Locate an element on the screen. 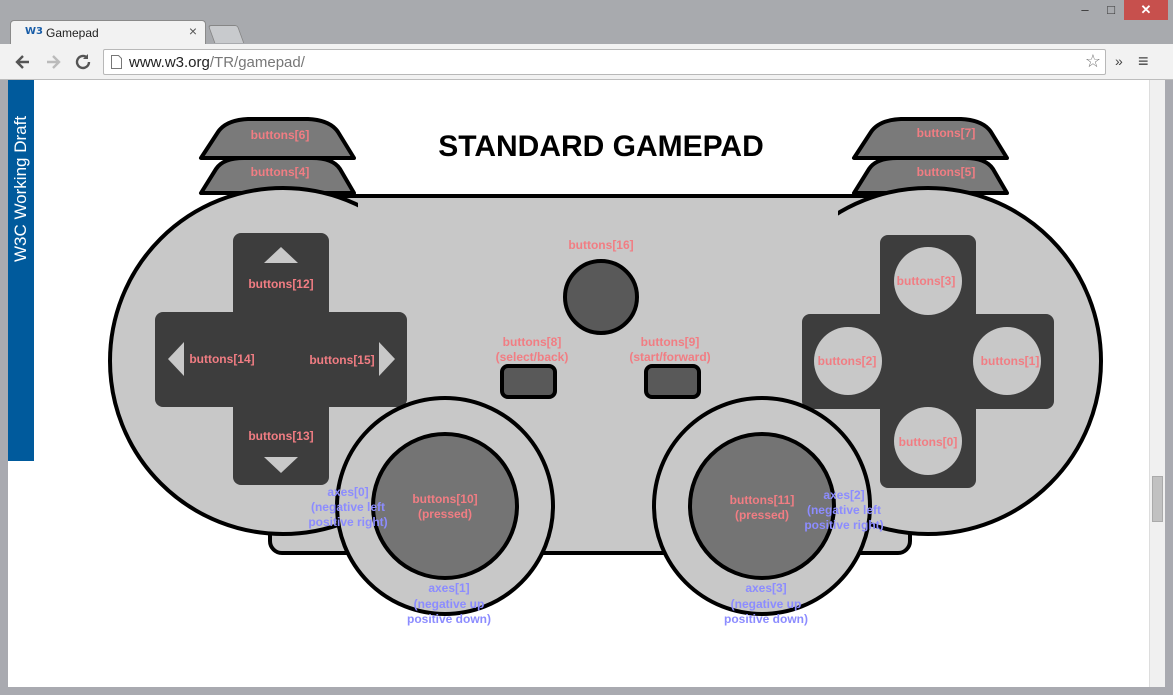  arrow-right-icon is located at coordinates (53, 62).